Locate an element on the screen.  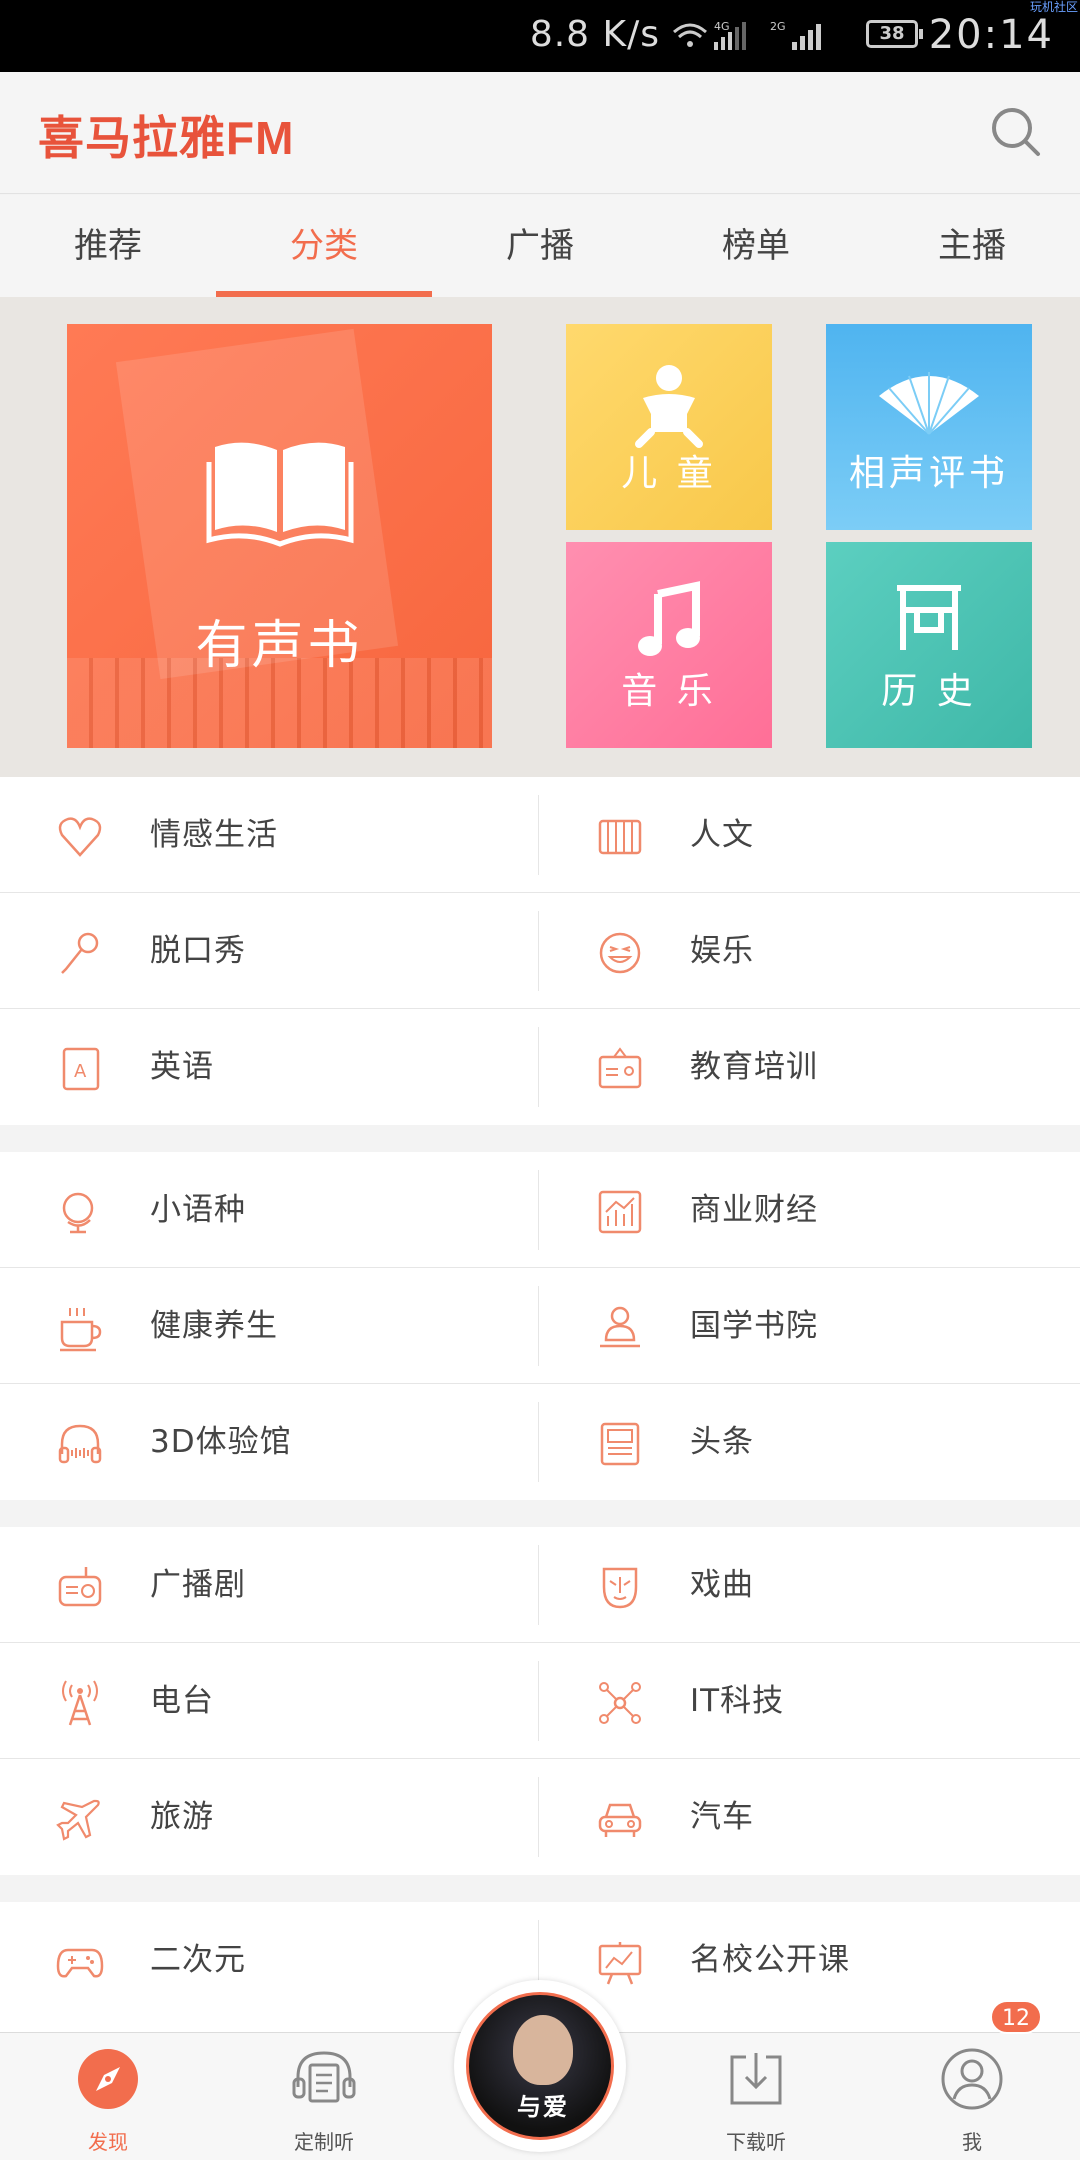
nav-discover: 发现 is located at coordinates (108, 2096).